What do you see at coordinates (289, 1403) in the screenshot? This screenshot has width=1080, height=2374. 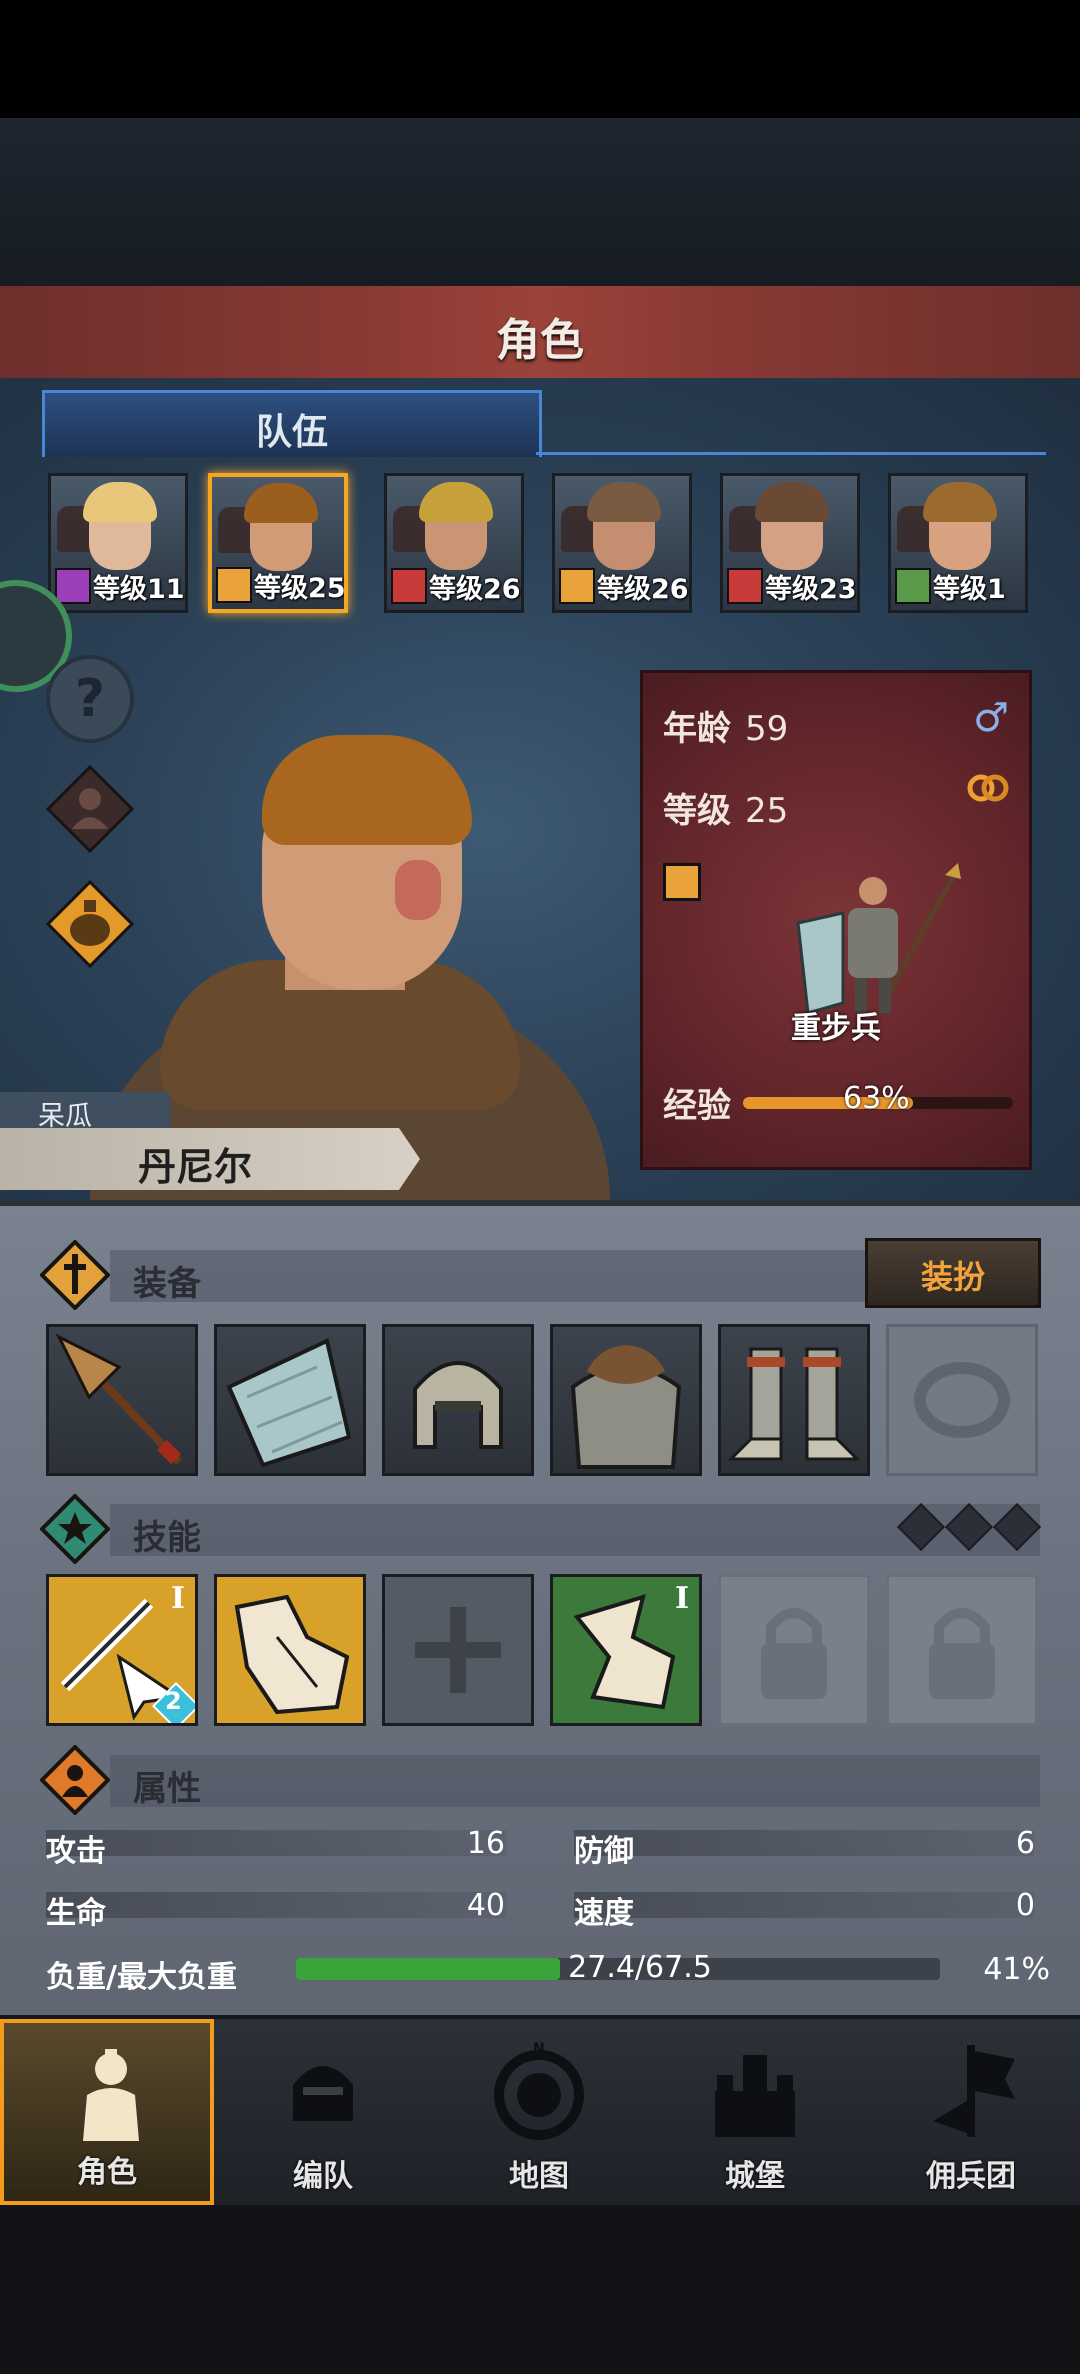 I see `shield-icon` at bounding box center [289, 1403].